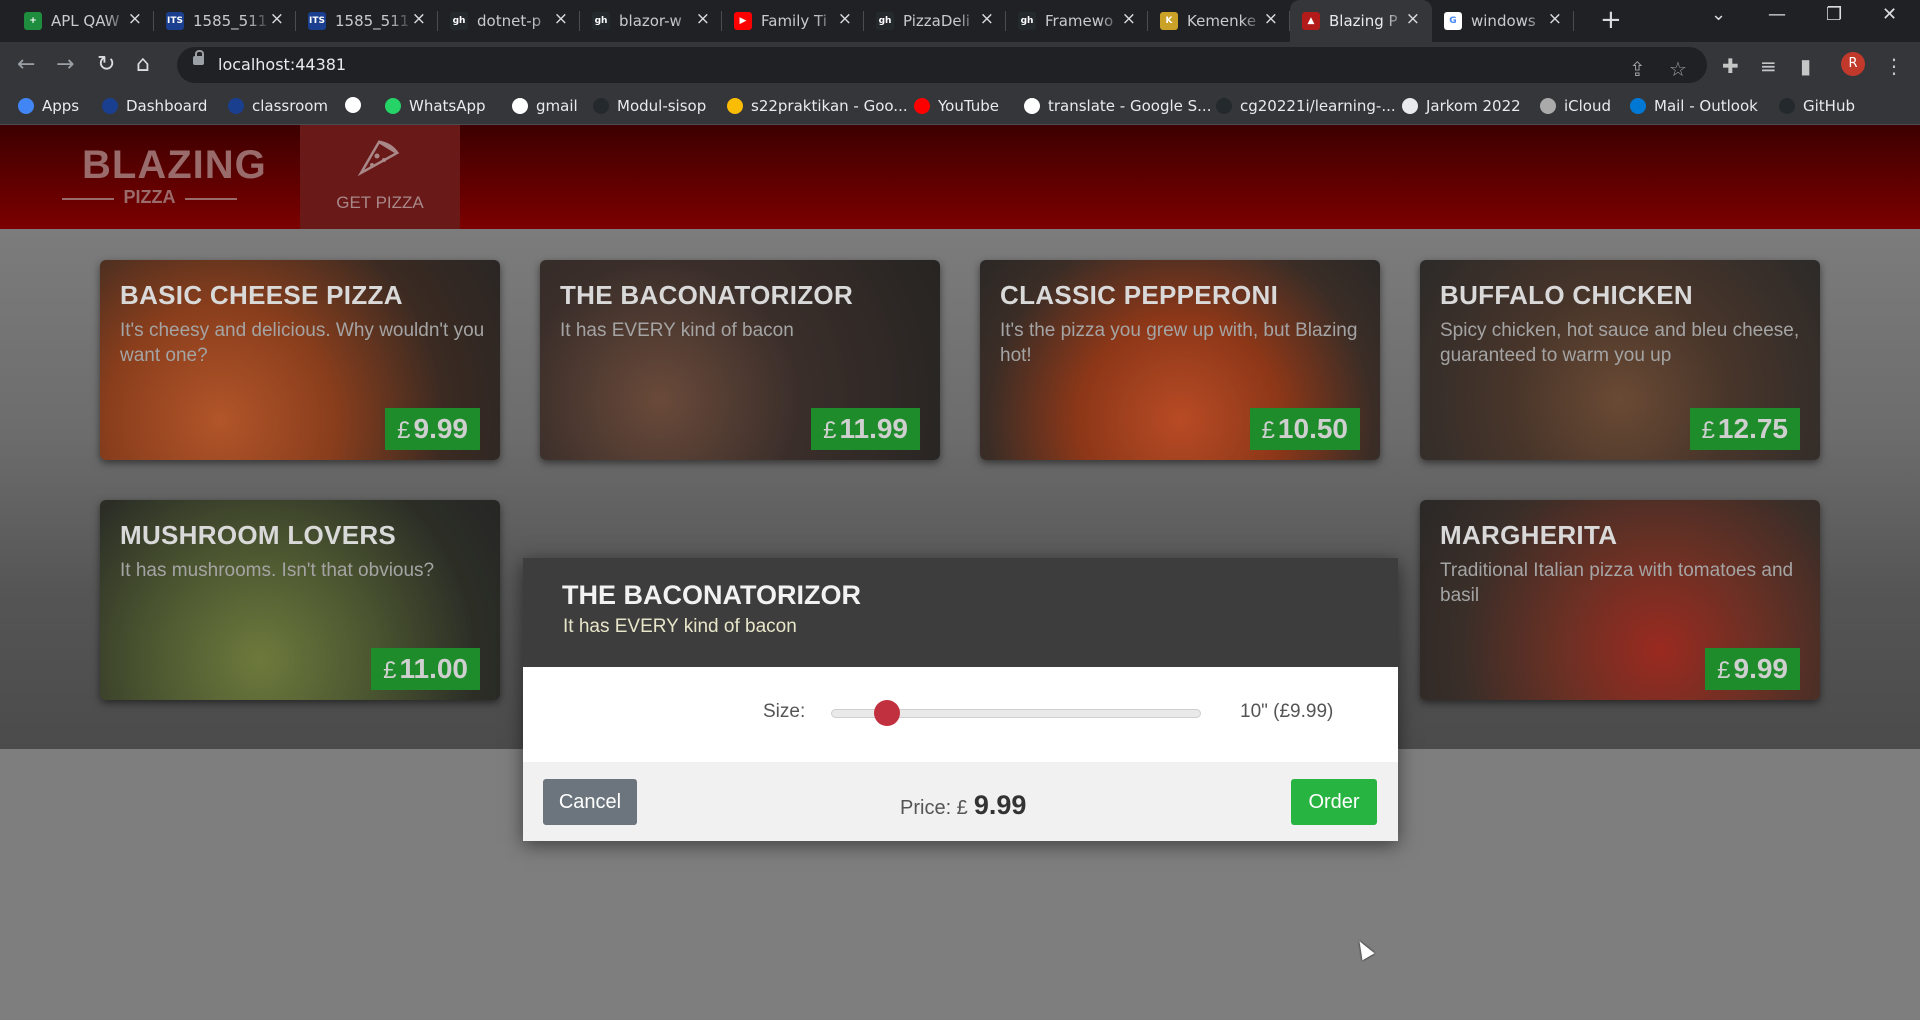  I want to click on lock-icon, so click(198, 57).